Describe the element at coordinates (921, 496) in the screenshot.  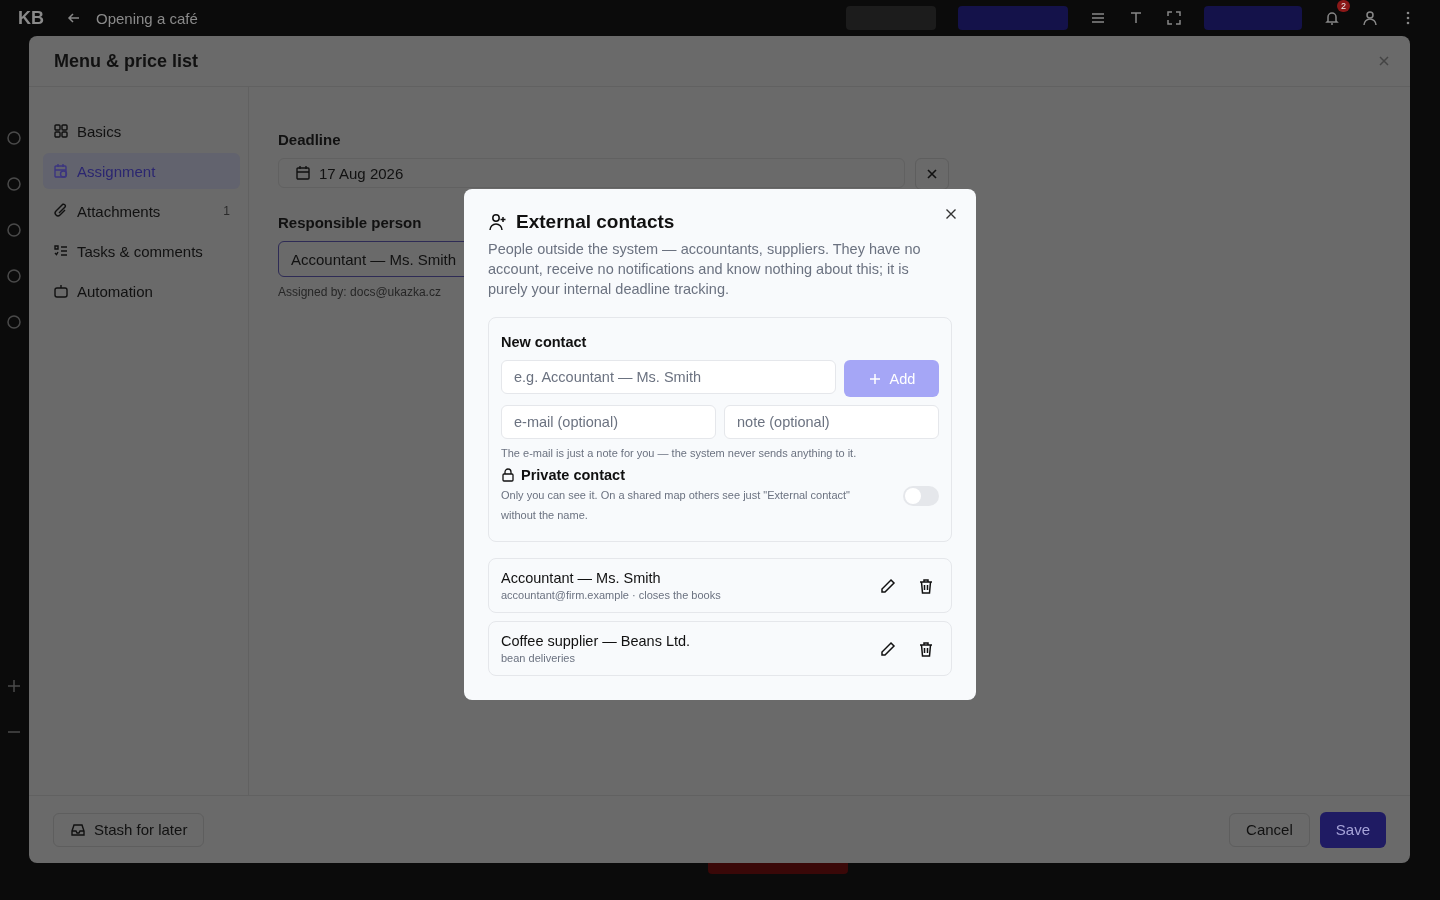
I see `private-toggle` at that location.